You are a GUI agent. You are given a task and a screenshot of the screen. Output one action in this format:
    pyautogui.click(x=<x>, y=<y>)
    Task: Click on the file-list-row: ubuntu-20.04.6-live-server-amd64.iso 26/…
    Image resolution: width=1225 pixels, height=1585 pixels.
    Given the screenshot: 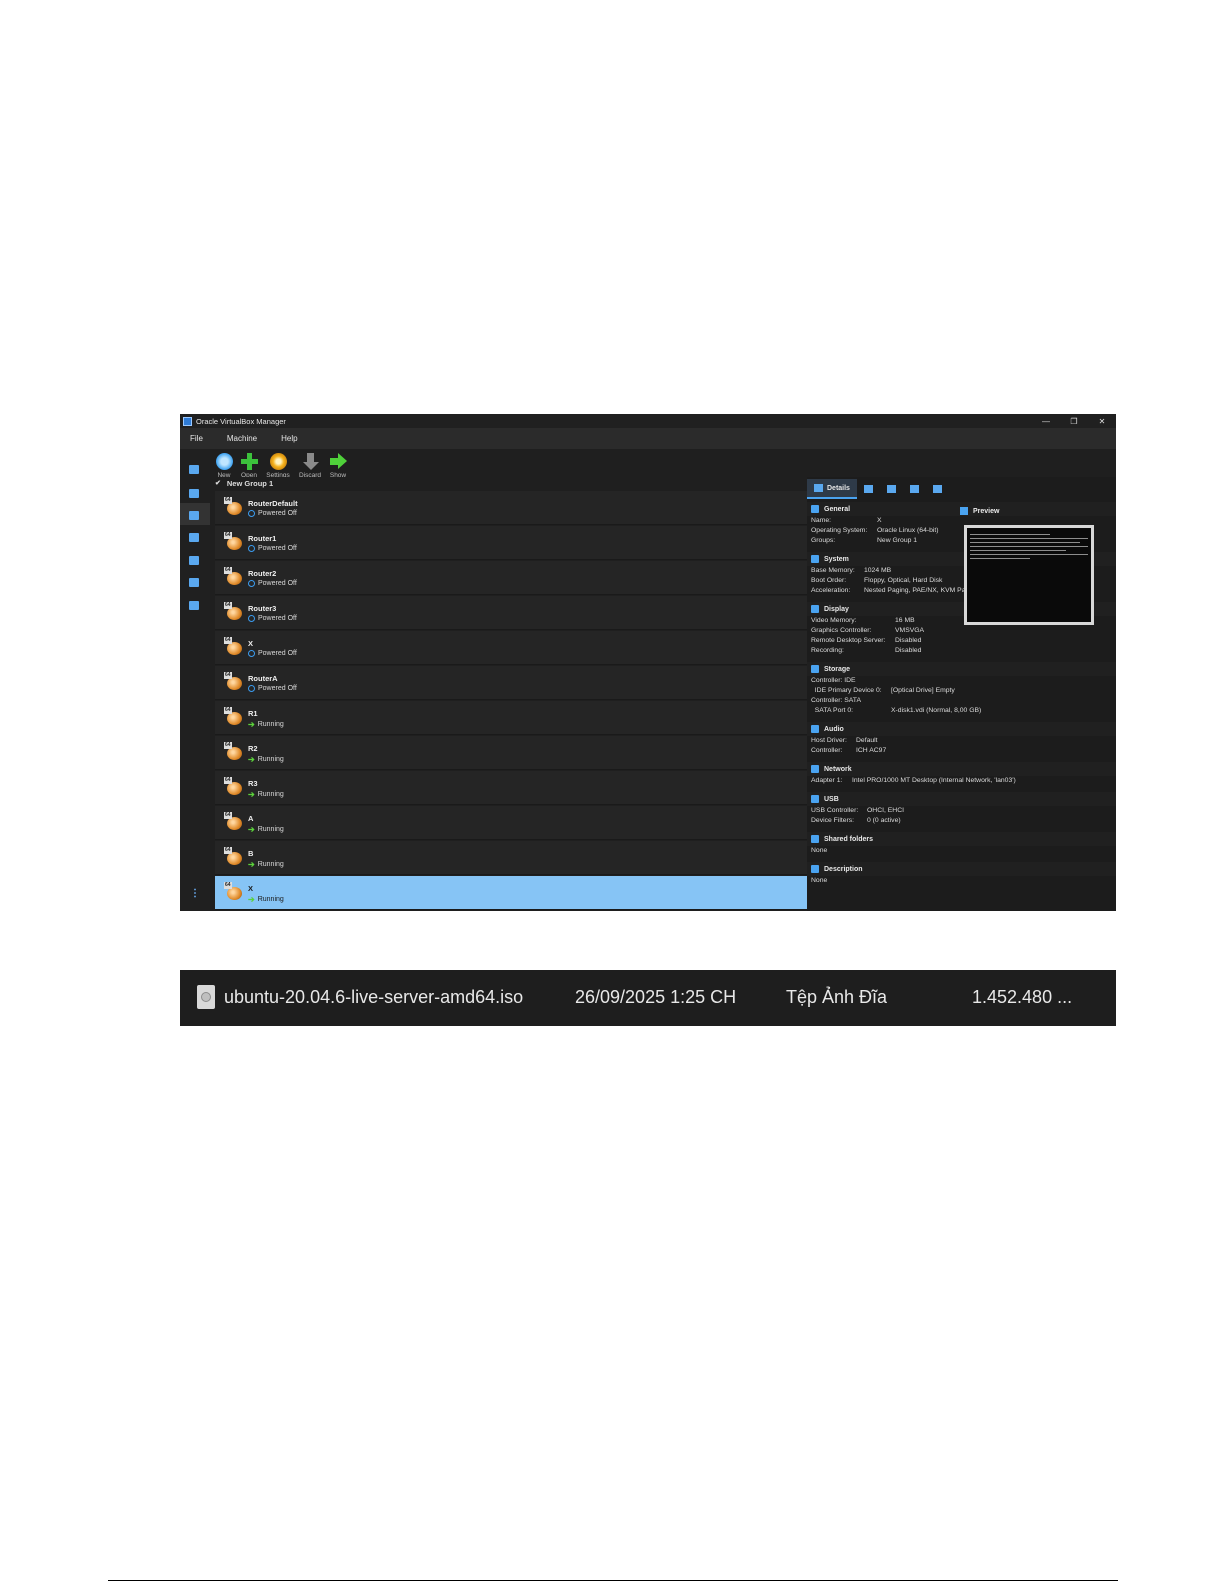 What is the action you would take?
    pyautogui.click(x=648, y=998)
    